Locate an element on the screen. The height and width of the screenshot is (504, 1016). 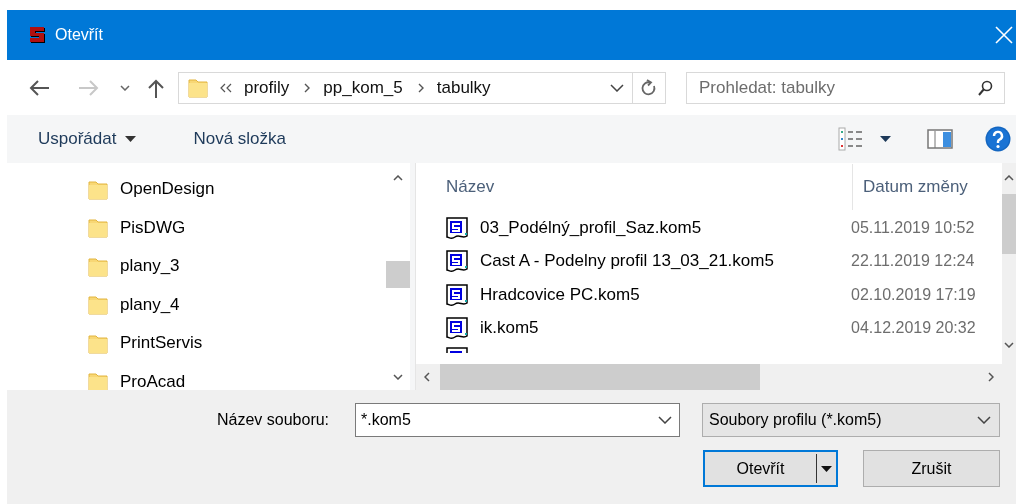
new-folder-button: Nová složka is located at coordinates (240, 139).